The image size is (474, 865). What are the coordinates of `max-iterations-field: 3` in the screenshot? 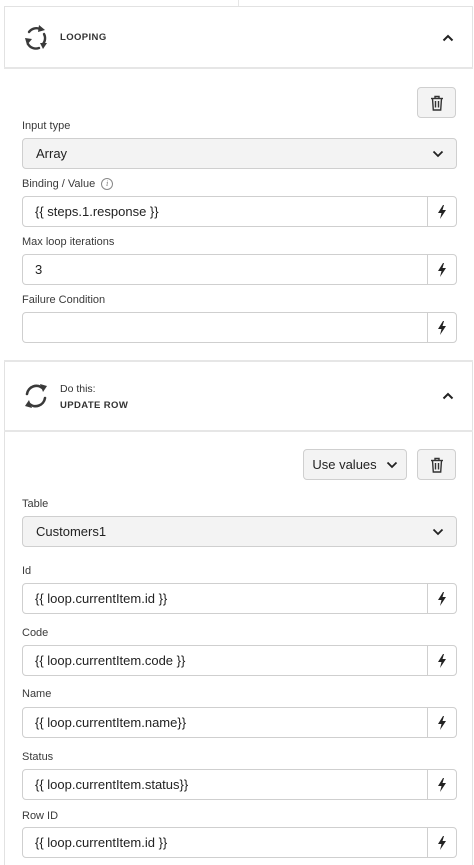 It's located at (239, 269).